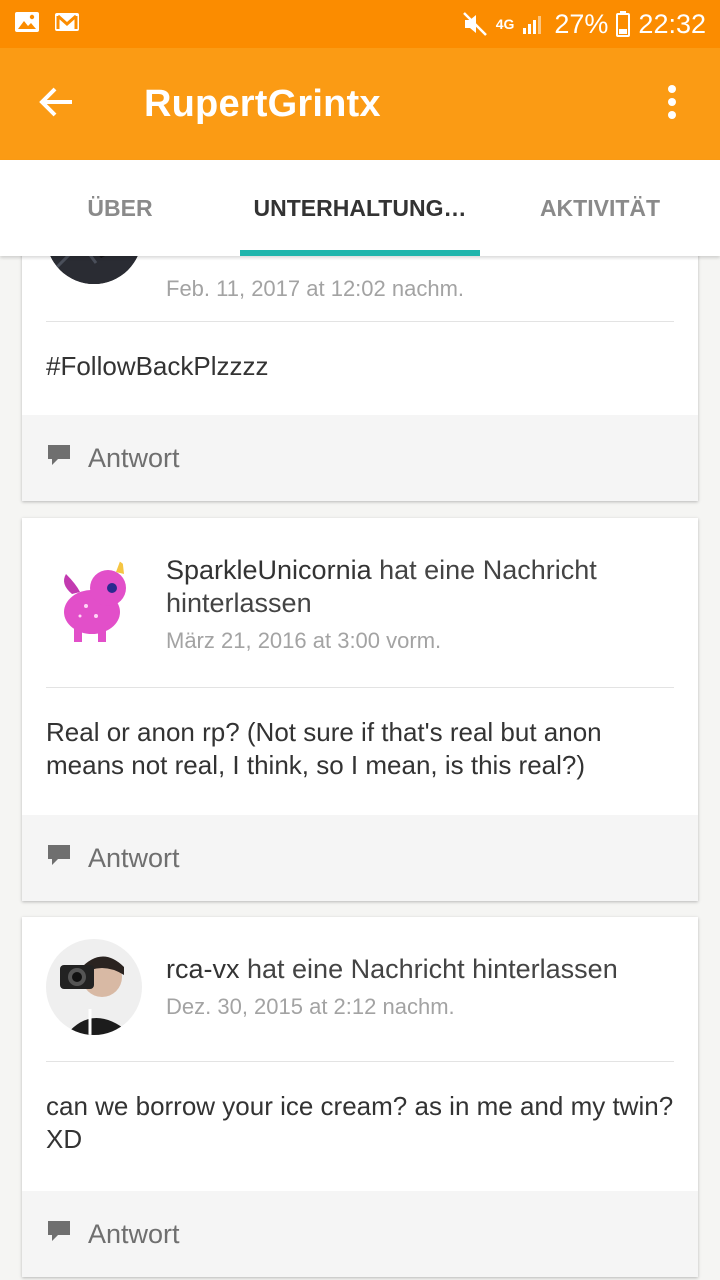 The width and height of the screenshot is (720, 1280). I want to click on tab-bar: ÜBER UNTERHALTUNG… AKTIVITÄT, so click(360, 208).